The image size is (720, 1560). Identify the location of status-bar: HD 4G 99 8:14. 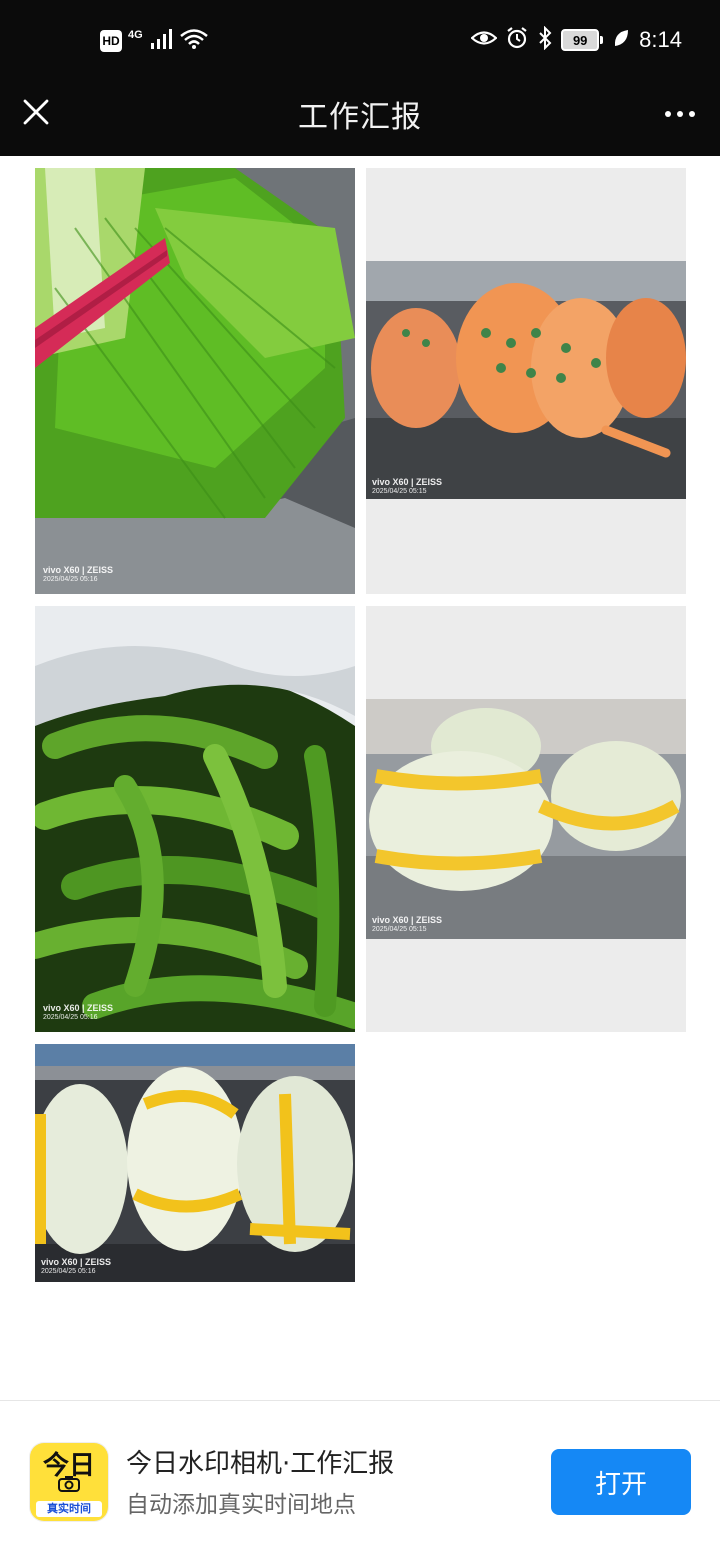
(360, 42).